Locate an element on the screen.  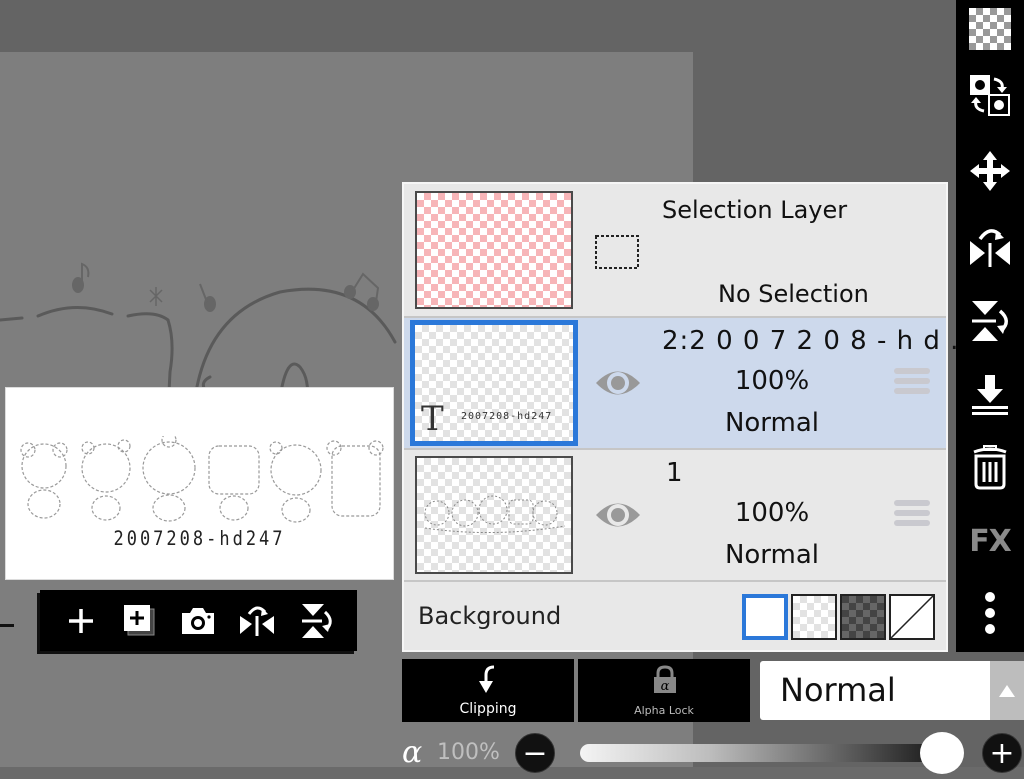
blend-mode-select: Normal is located at coordinates (875, 690).